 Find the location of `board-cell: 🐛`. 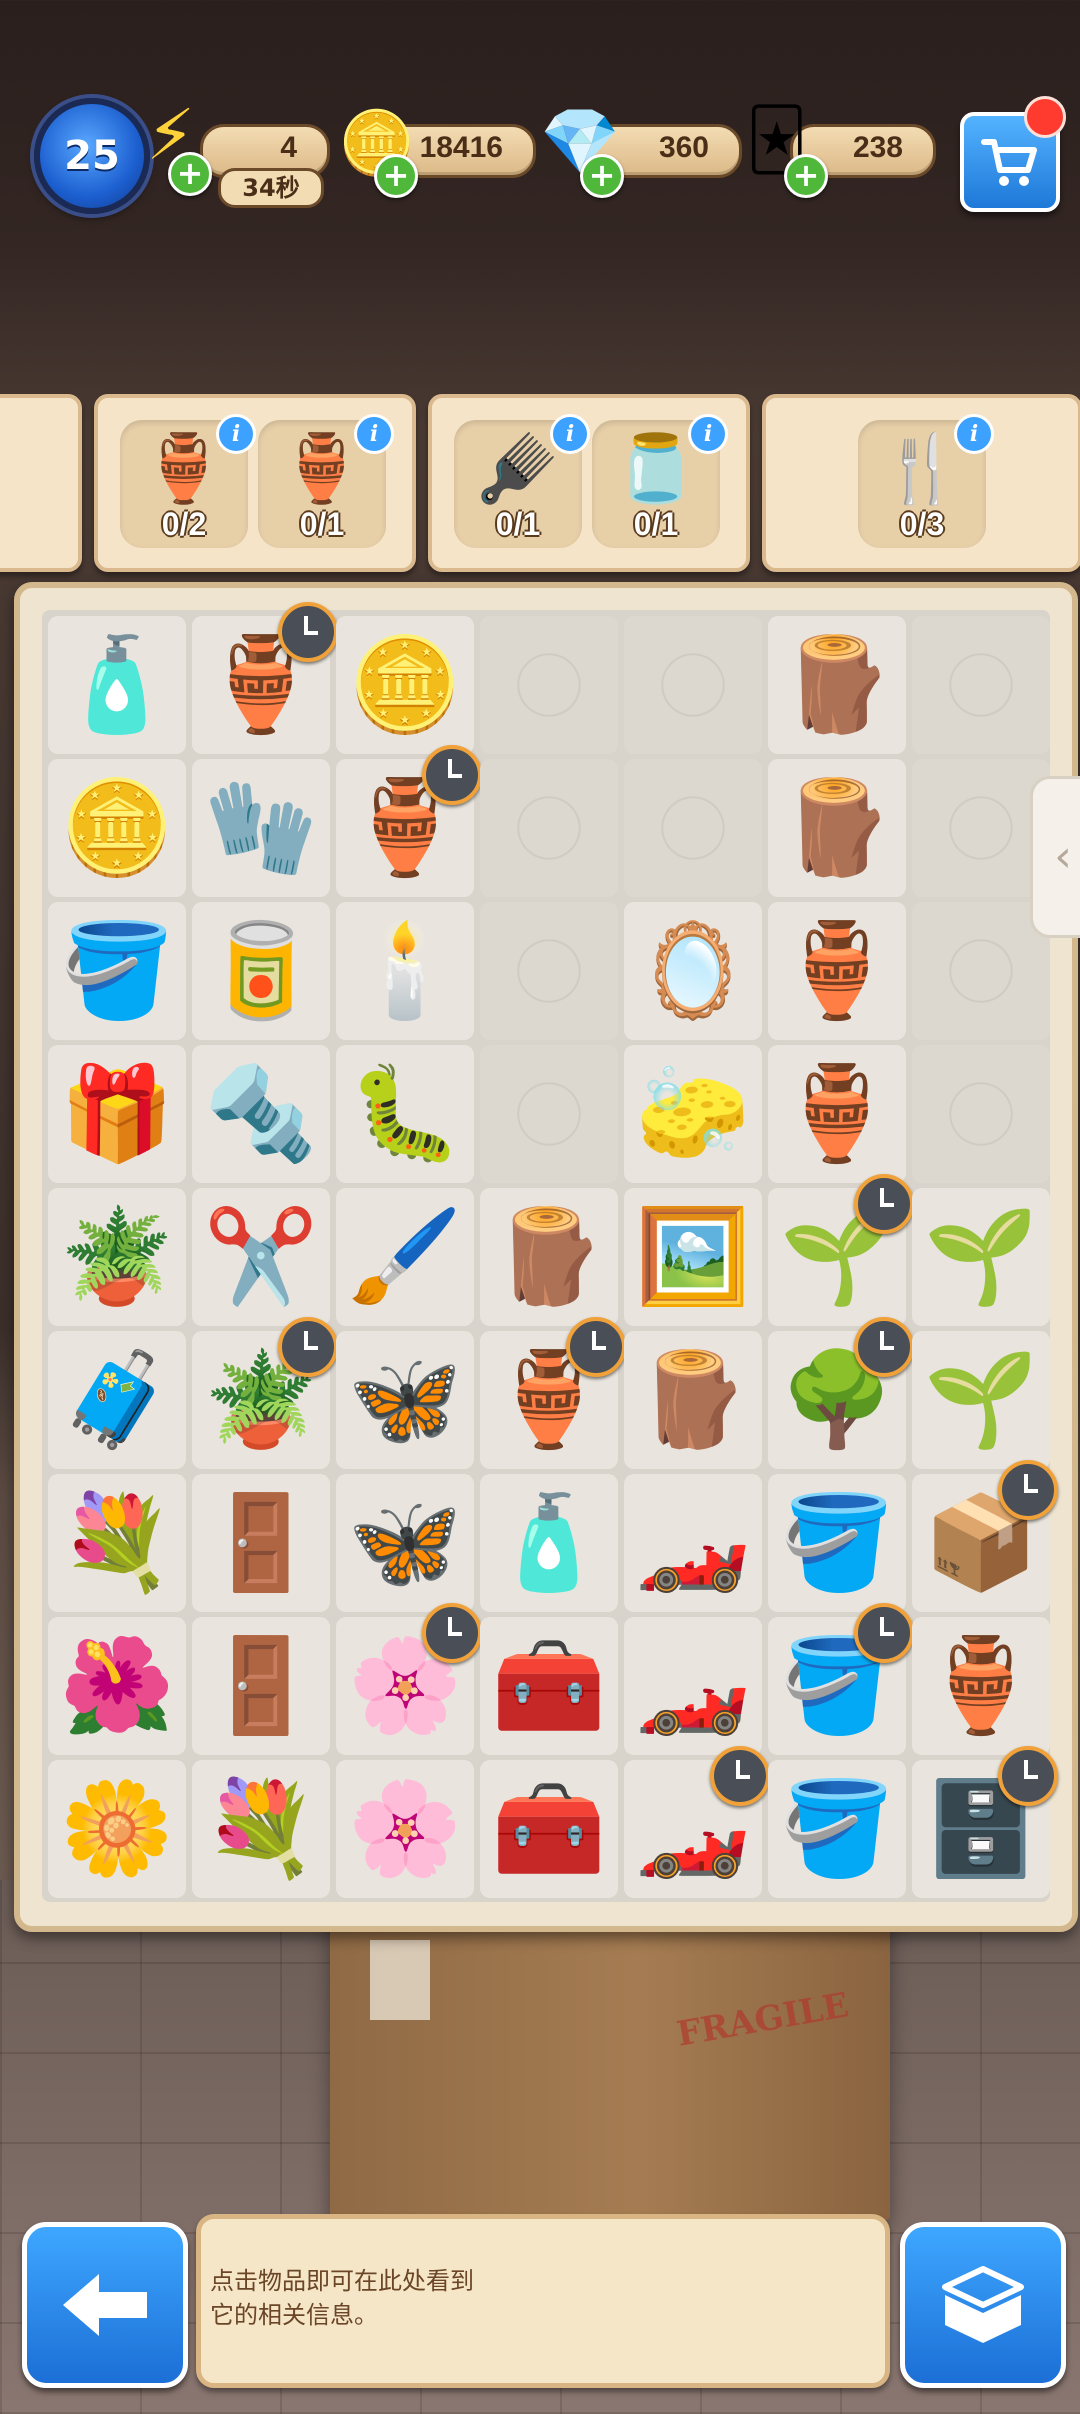

board-cell: 🐛 is located at coordinates (405, 1114).